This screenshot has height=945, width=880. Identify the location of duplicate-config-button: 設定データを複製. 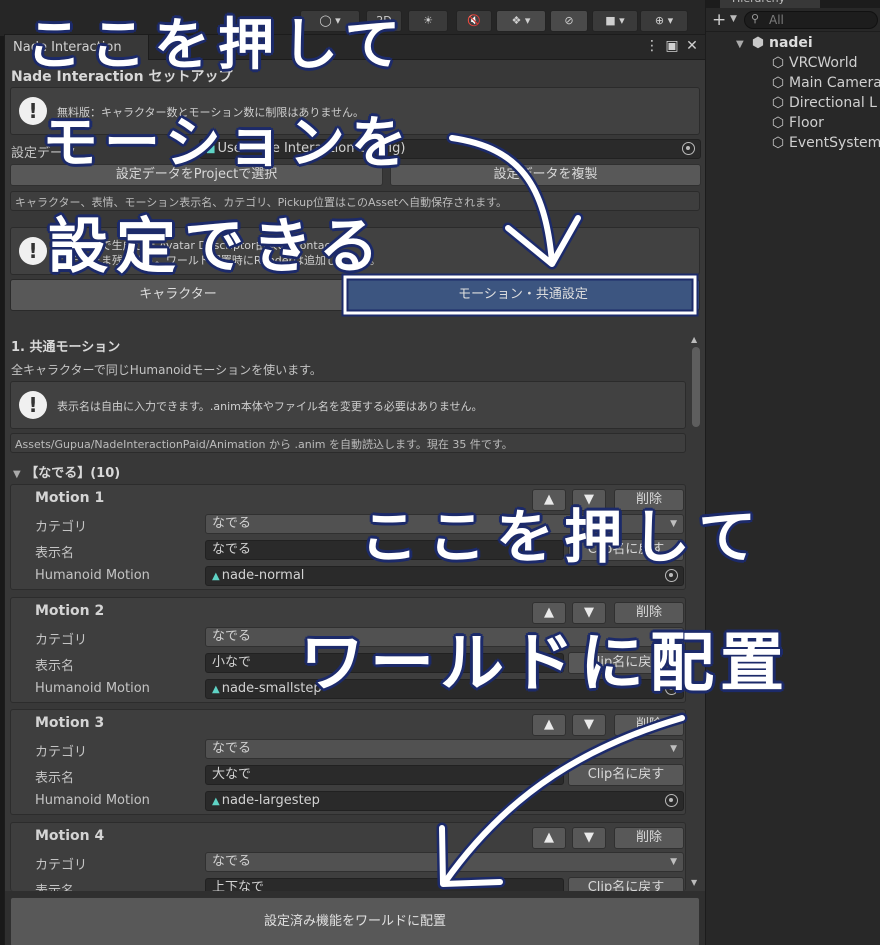
(545, 175).